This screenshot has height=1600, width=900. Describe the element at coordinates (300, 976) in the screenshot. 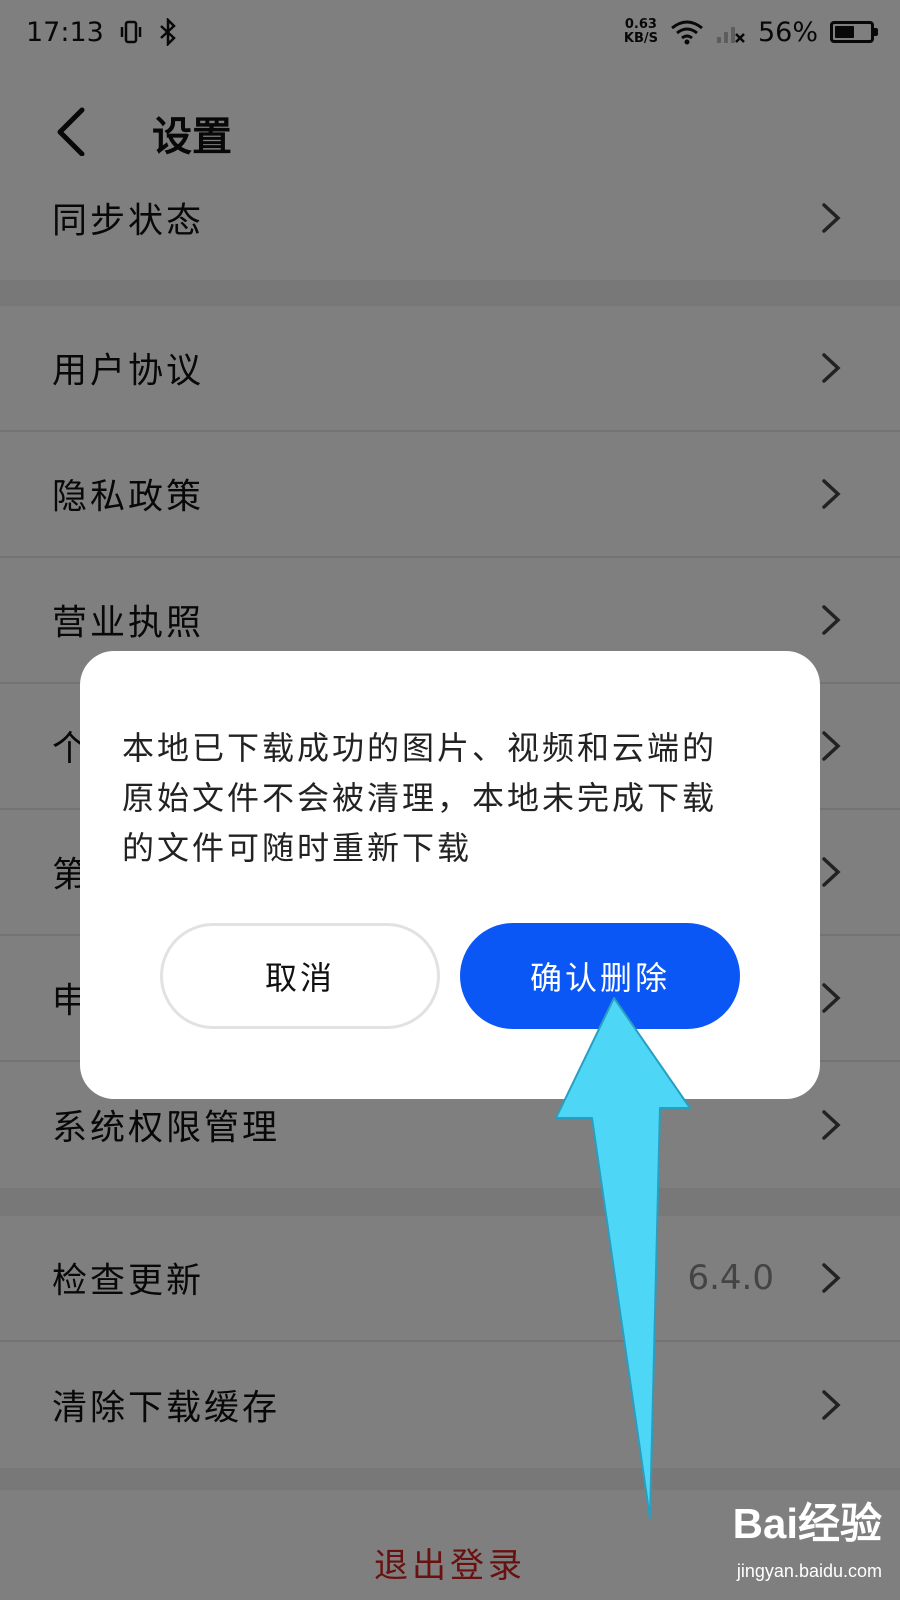

I see `cancel-button: 取消` at that location.